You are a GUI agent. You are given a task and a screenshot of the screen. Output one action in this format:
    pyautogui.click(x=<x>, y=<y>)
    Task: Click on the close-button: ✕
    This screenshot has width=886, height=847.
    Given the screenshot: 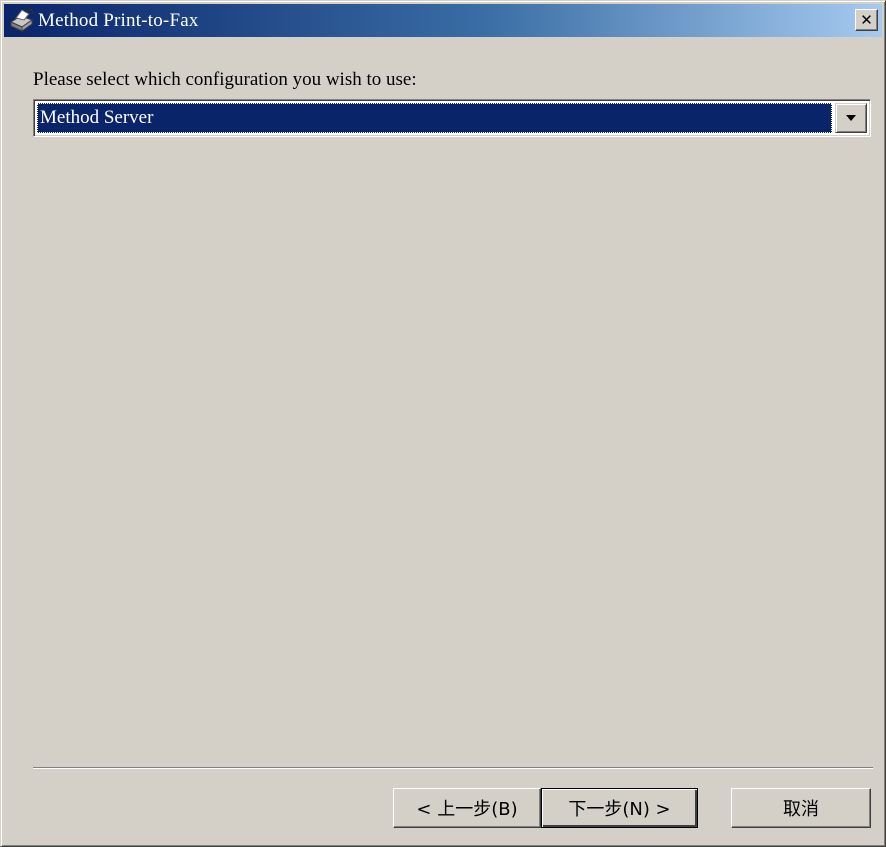 What is the action you would take?
    pyautogui.click(x=866, y=20)
    